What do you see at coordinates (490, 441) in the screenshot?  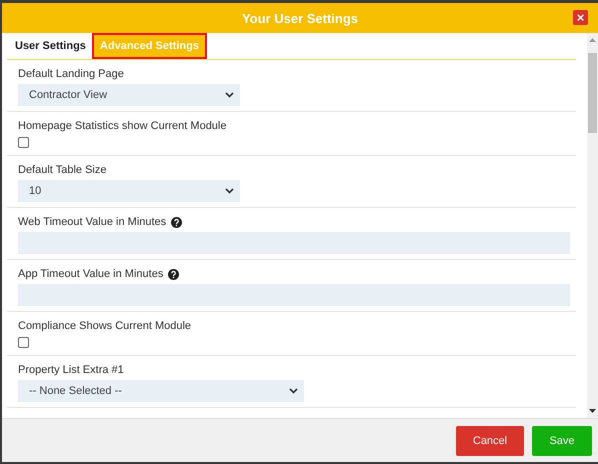 I see `cancel-button: Cancel` at bounding box center [490, 441].